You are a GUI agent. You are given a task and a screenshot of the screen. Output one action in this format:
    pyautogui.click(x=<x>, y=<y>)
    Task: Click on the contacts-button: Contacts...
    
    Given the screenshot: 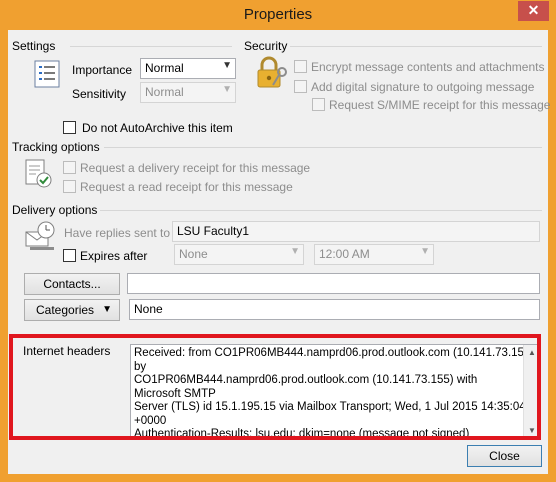 What is the action you would take?
    pyautogui.click(x=72, y=284)
    